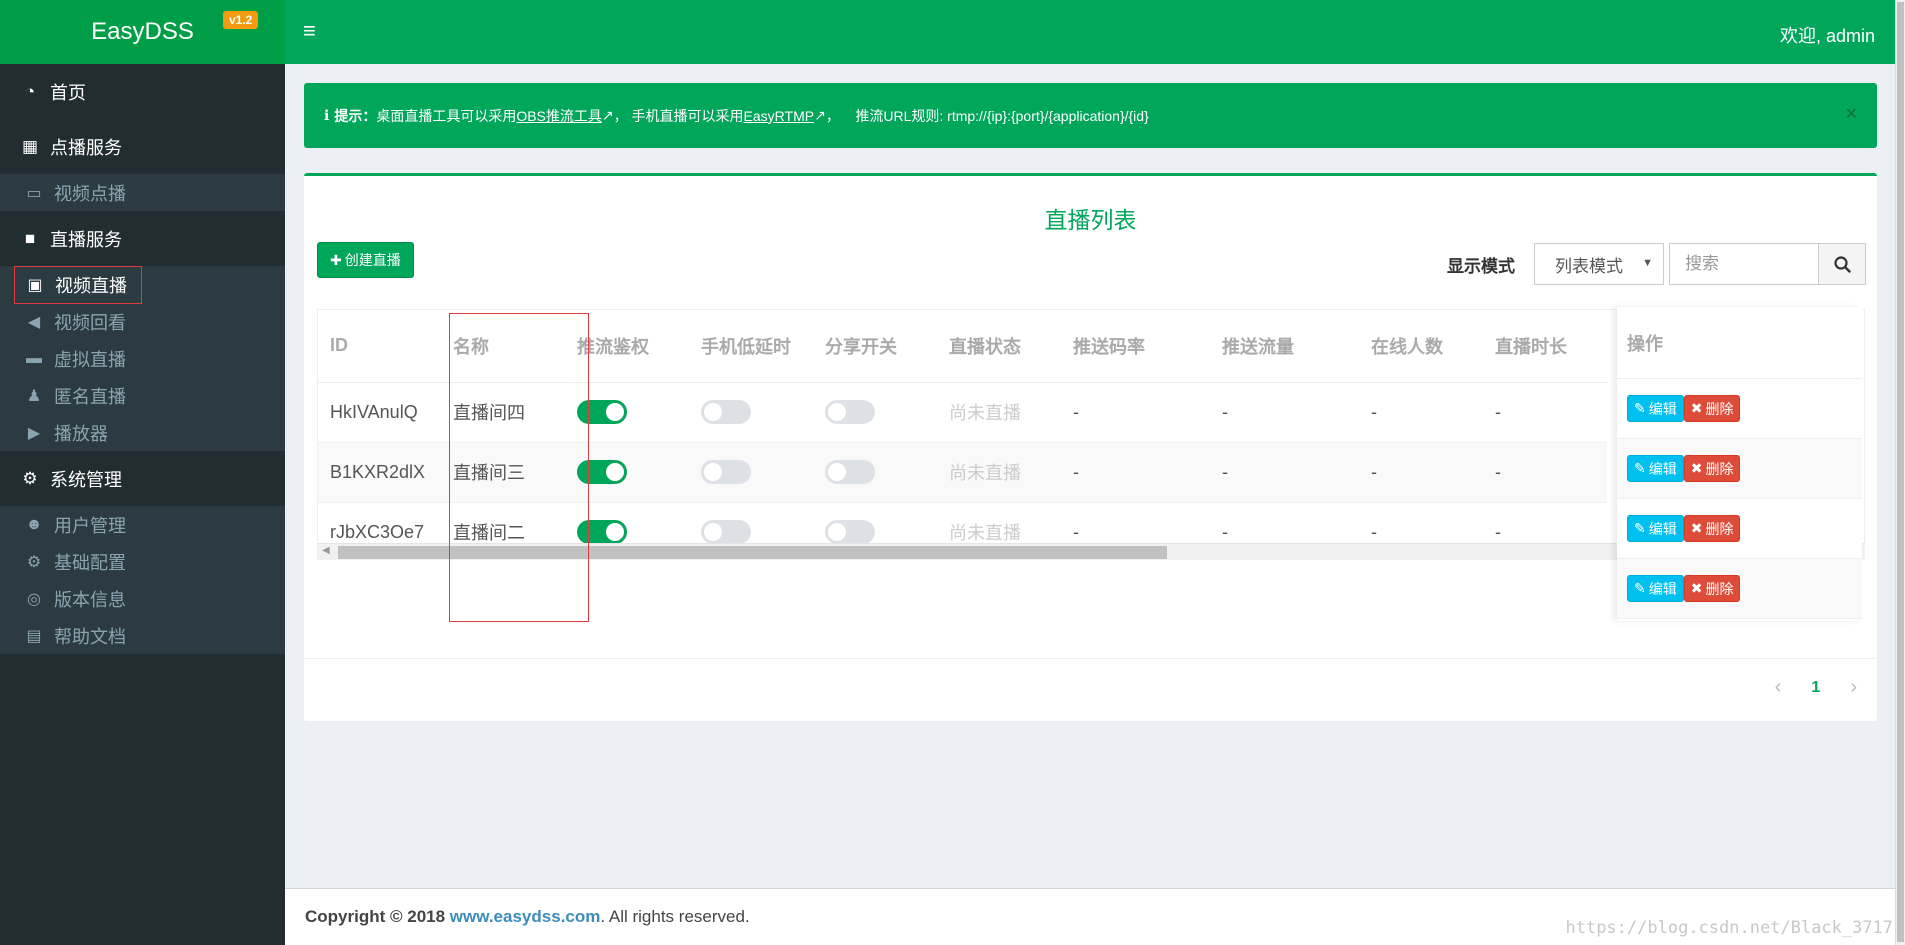 The height and width of the screenshot is (945, 1905). What do you see at coordinates (309, 31) in the screenshot?
I see `menu-toggle-icon: ≡` at bounding box center [309, 31].